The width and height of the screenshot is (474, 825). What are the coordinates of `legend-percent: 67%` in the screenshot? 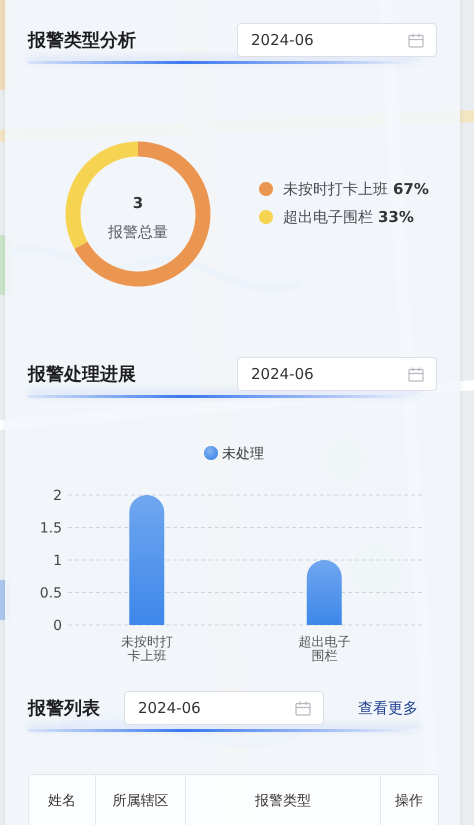 It's located at (411, 189).